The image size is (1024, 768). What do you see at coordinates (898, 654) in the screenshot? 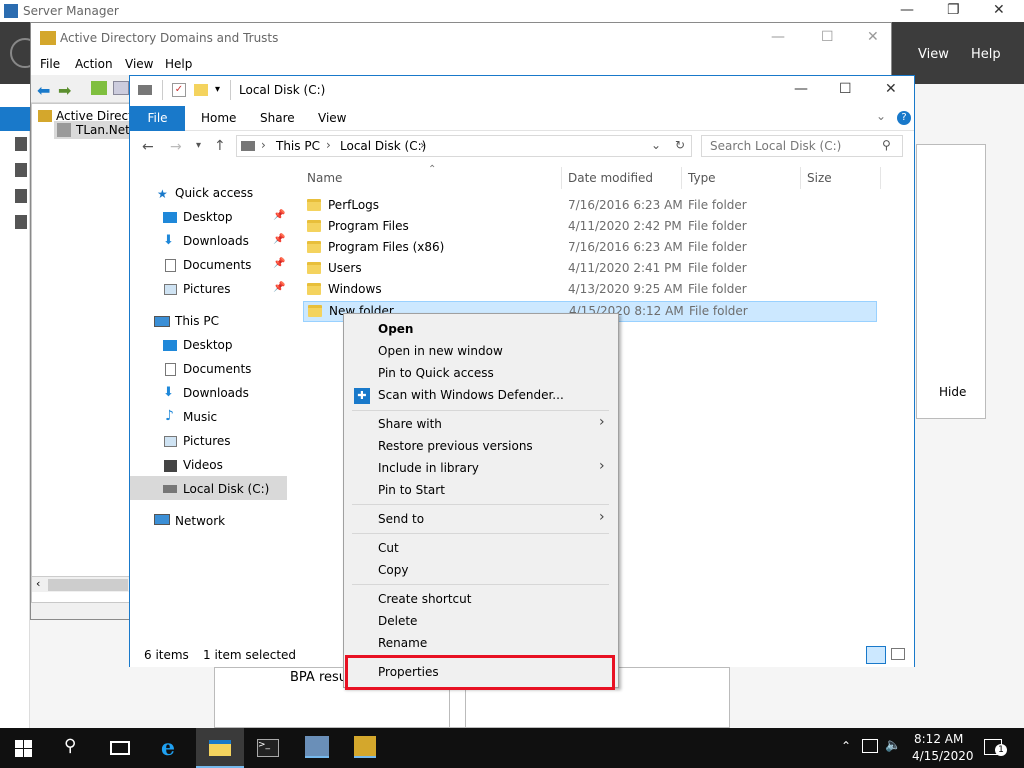
I see `large-icons-view-icon` at bounding box center [898, 654].